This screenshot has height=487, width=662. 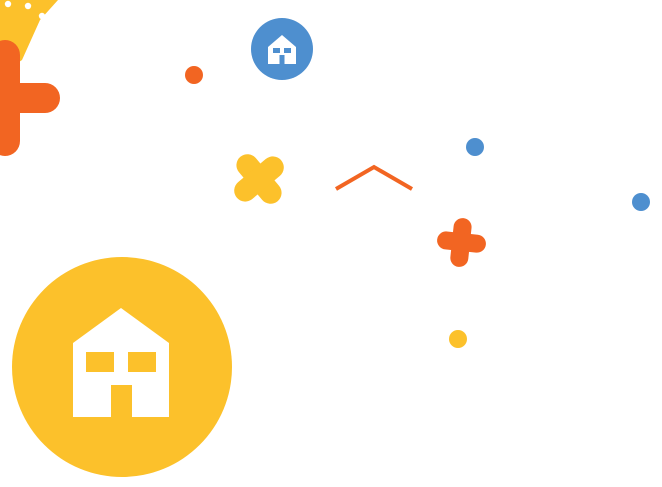 I want to click on orange-dot, so click(x=194, y=75).